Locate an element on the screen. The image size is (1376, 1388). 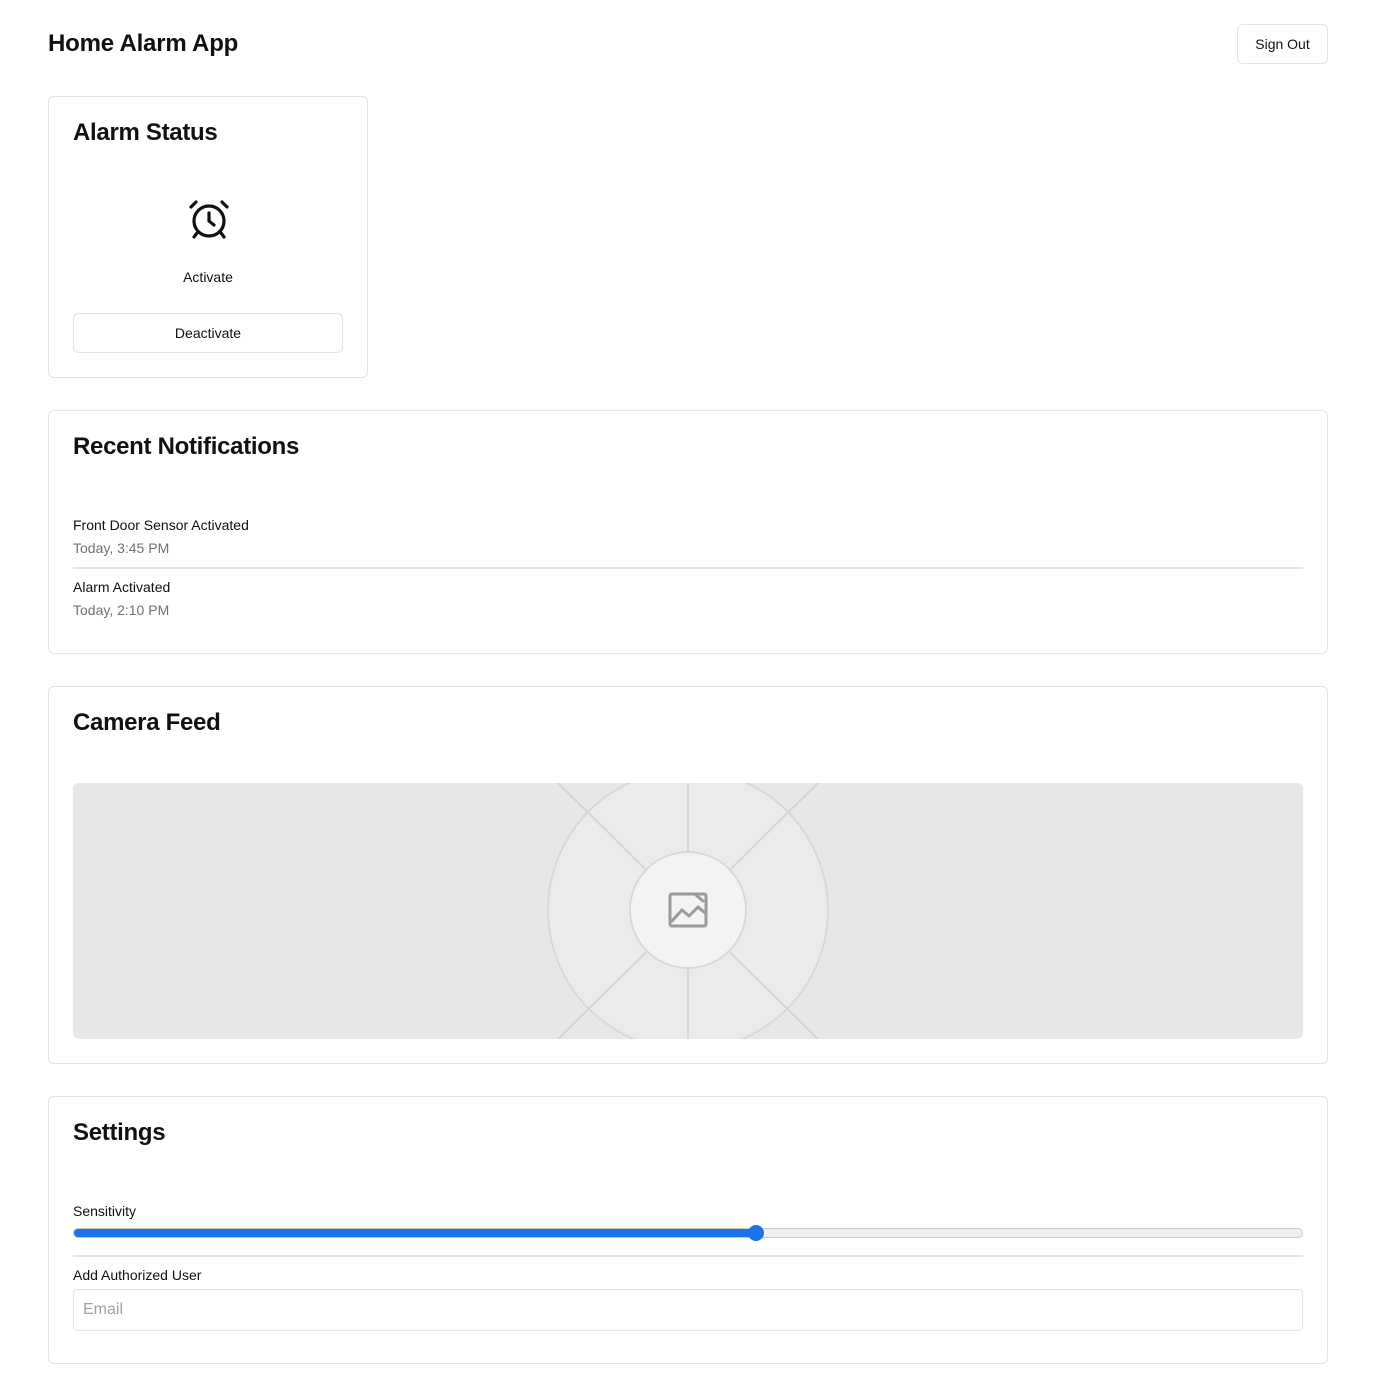
alarm-status-card: Alarm Status Activate Deactivate is located at coordinates (208, 237).